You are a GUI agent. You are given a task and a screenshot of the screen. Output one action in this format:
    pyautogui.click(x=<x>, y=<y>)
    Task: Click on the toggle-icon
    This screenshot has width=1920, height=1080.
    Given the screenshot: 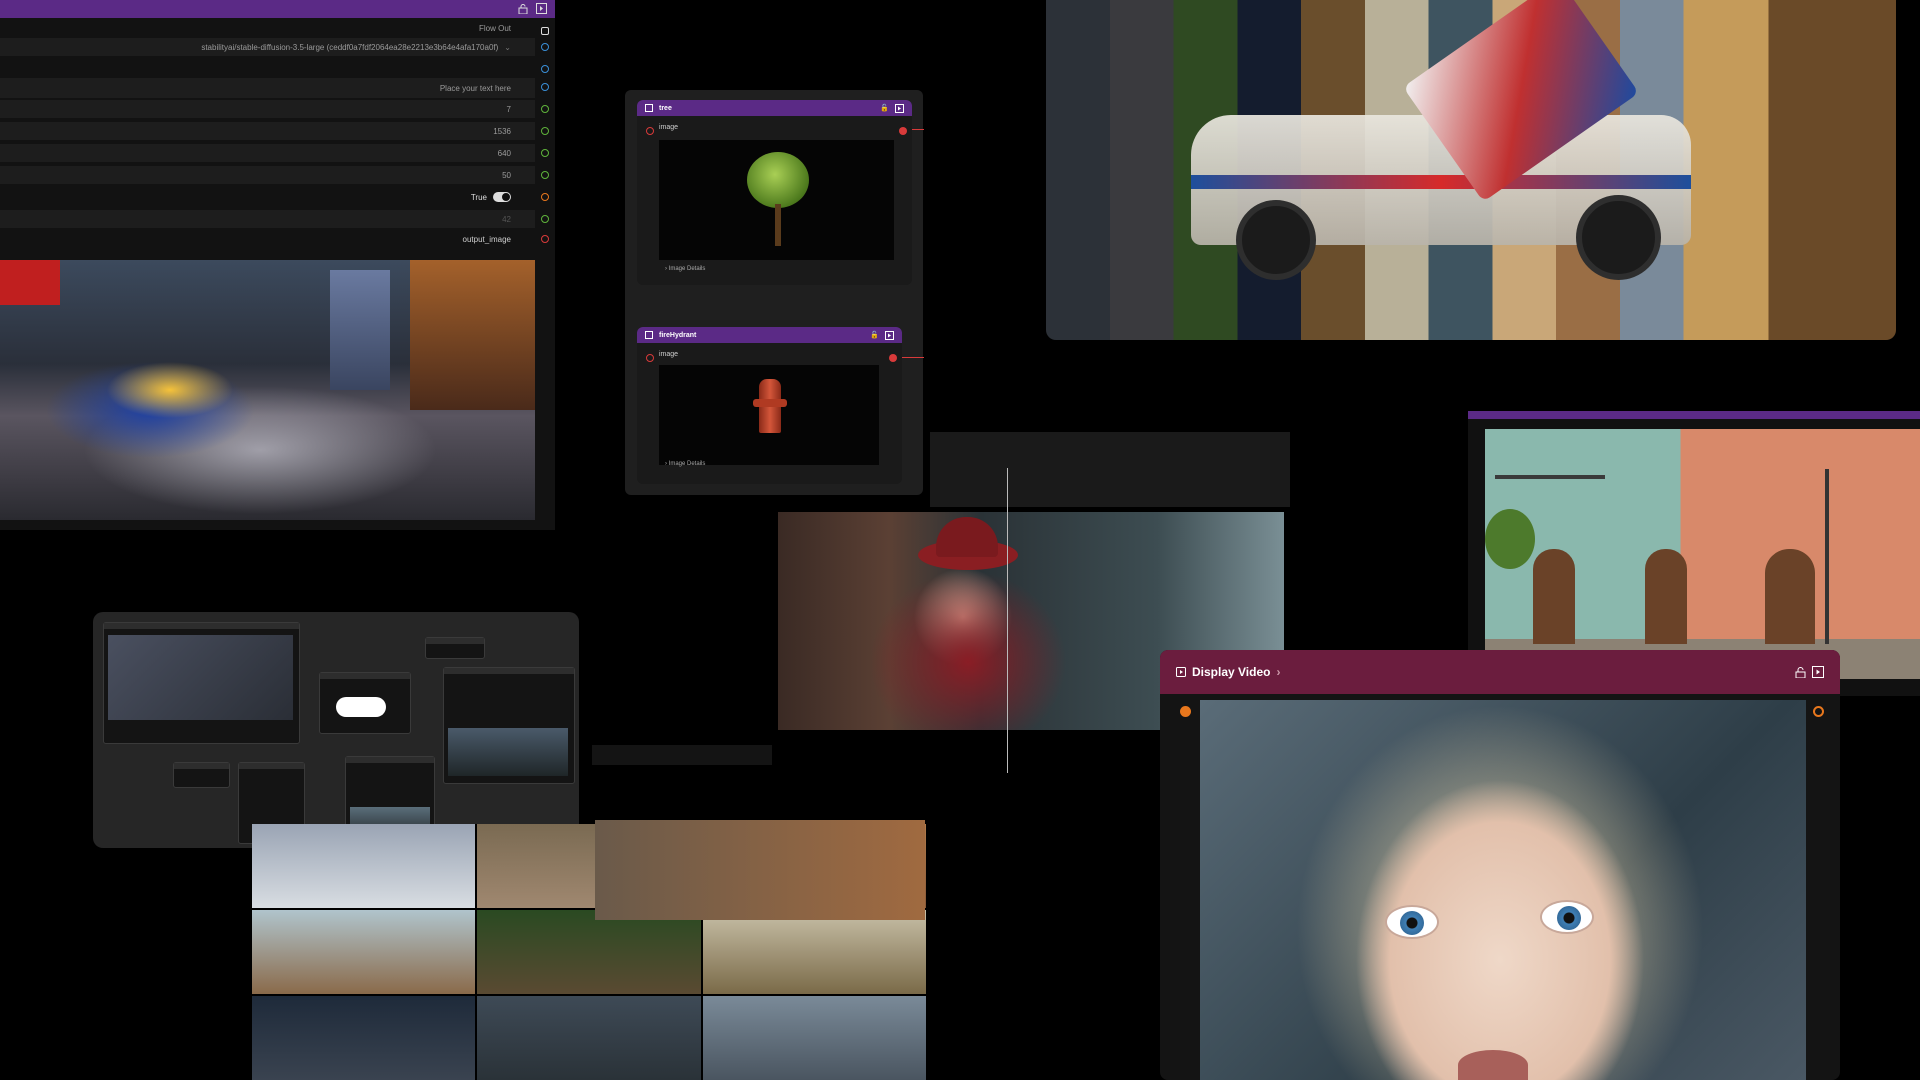 What is the action you would take?
    pyautogui.click(x=502, y=197)
    